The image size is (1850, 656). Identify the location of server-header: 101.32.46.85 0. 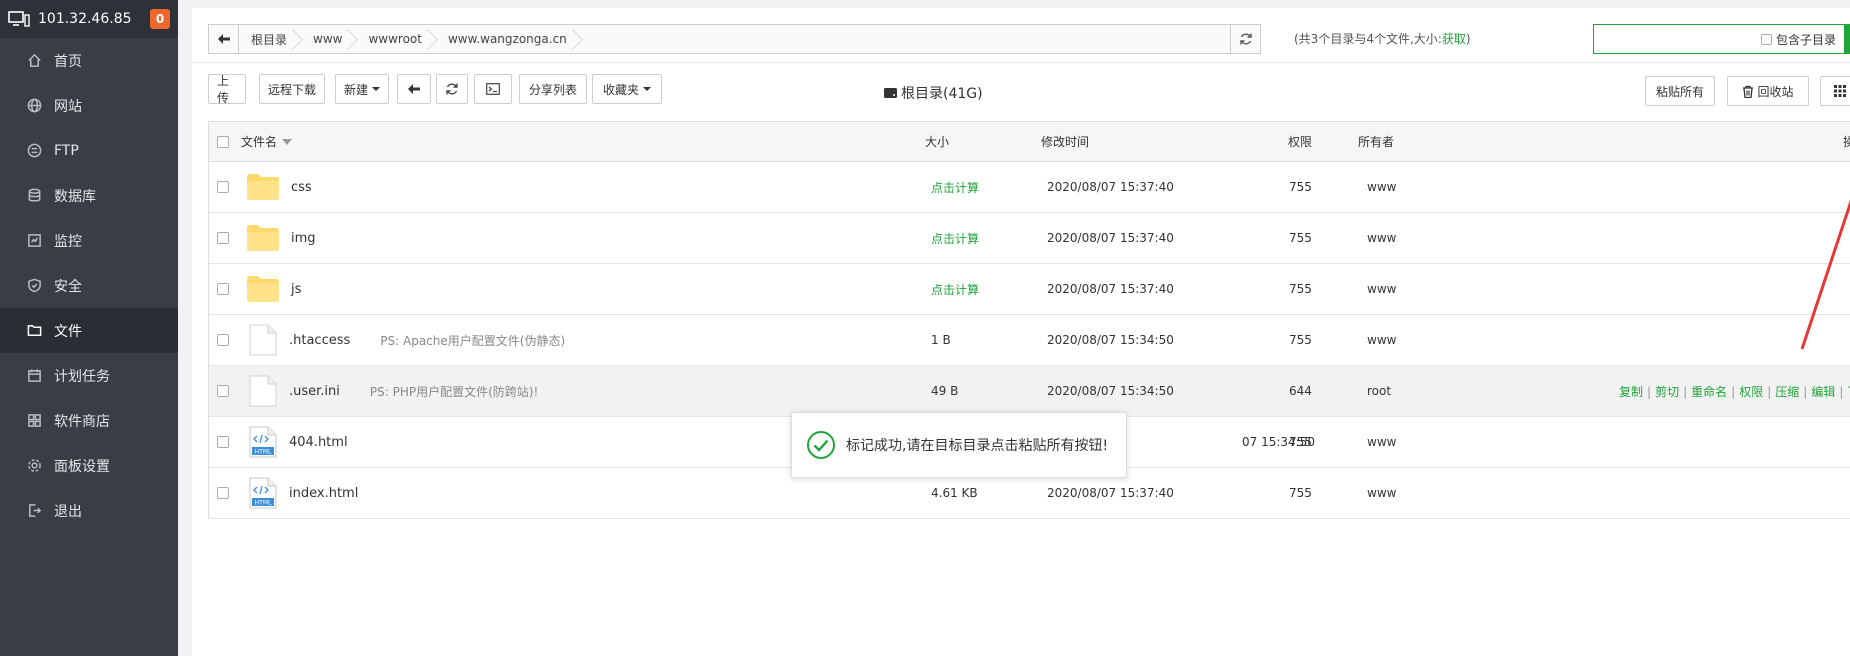
(89, 19).